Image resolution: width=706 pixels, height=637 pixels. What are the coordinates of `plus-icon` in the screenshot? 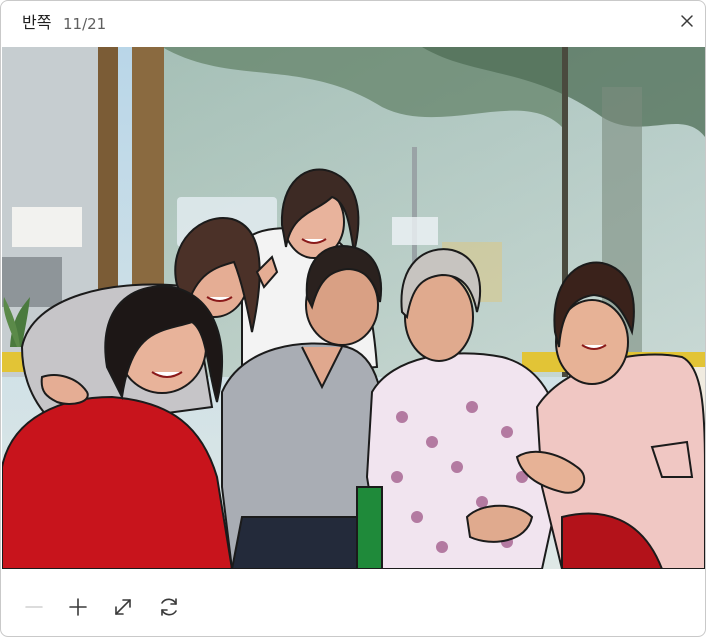 It's located at (78, 607).